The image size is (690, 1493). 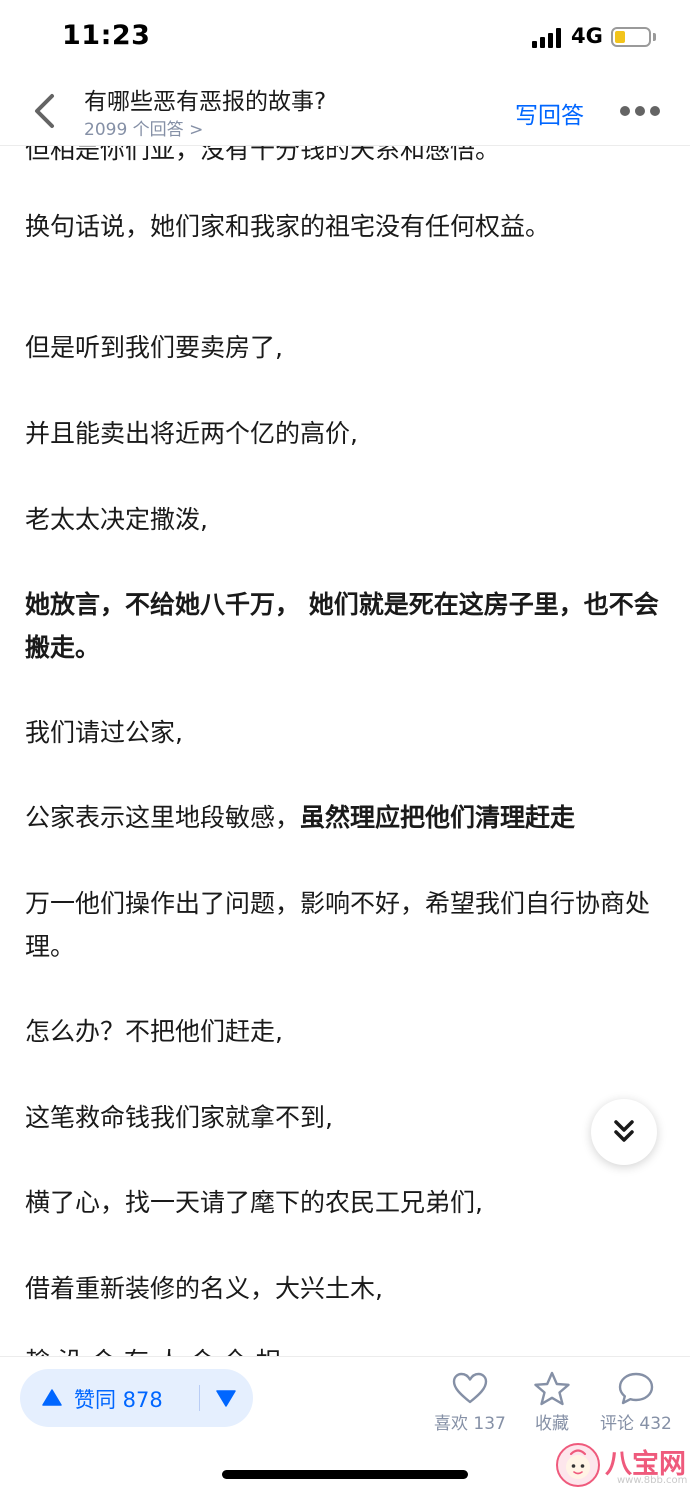 I want to click on like-label: 喜欢 137, so click(x=470, y=1424).